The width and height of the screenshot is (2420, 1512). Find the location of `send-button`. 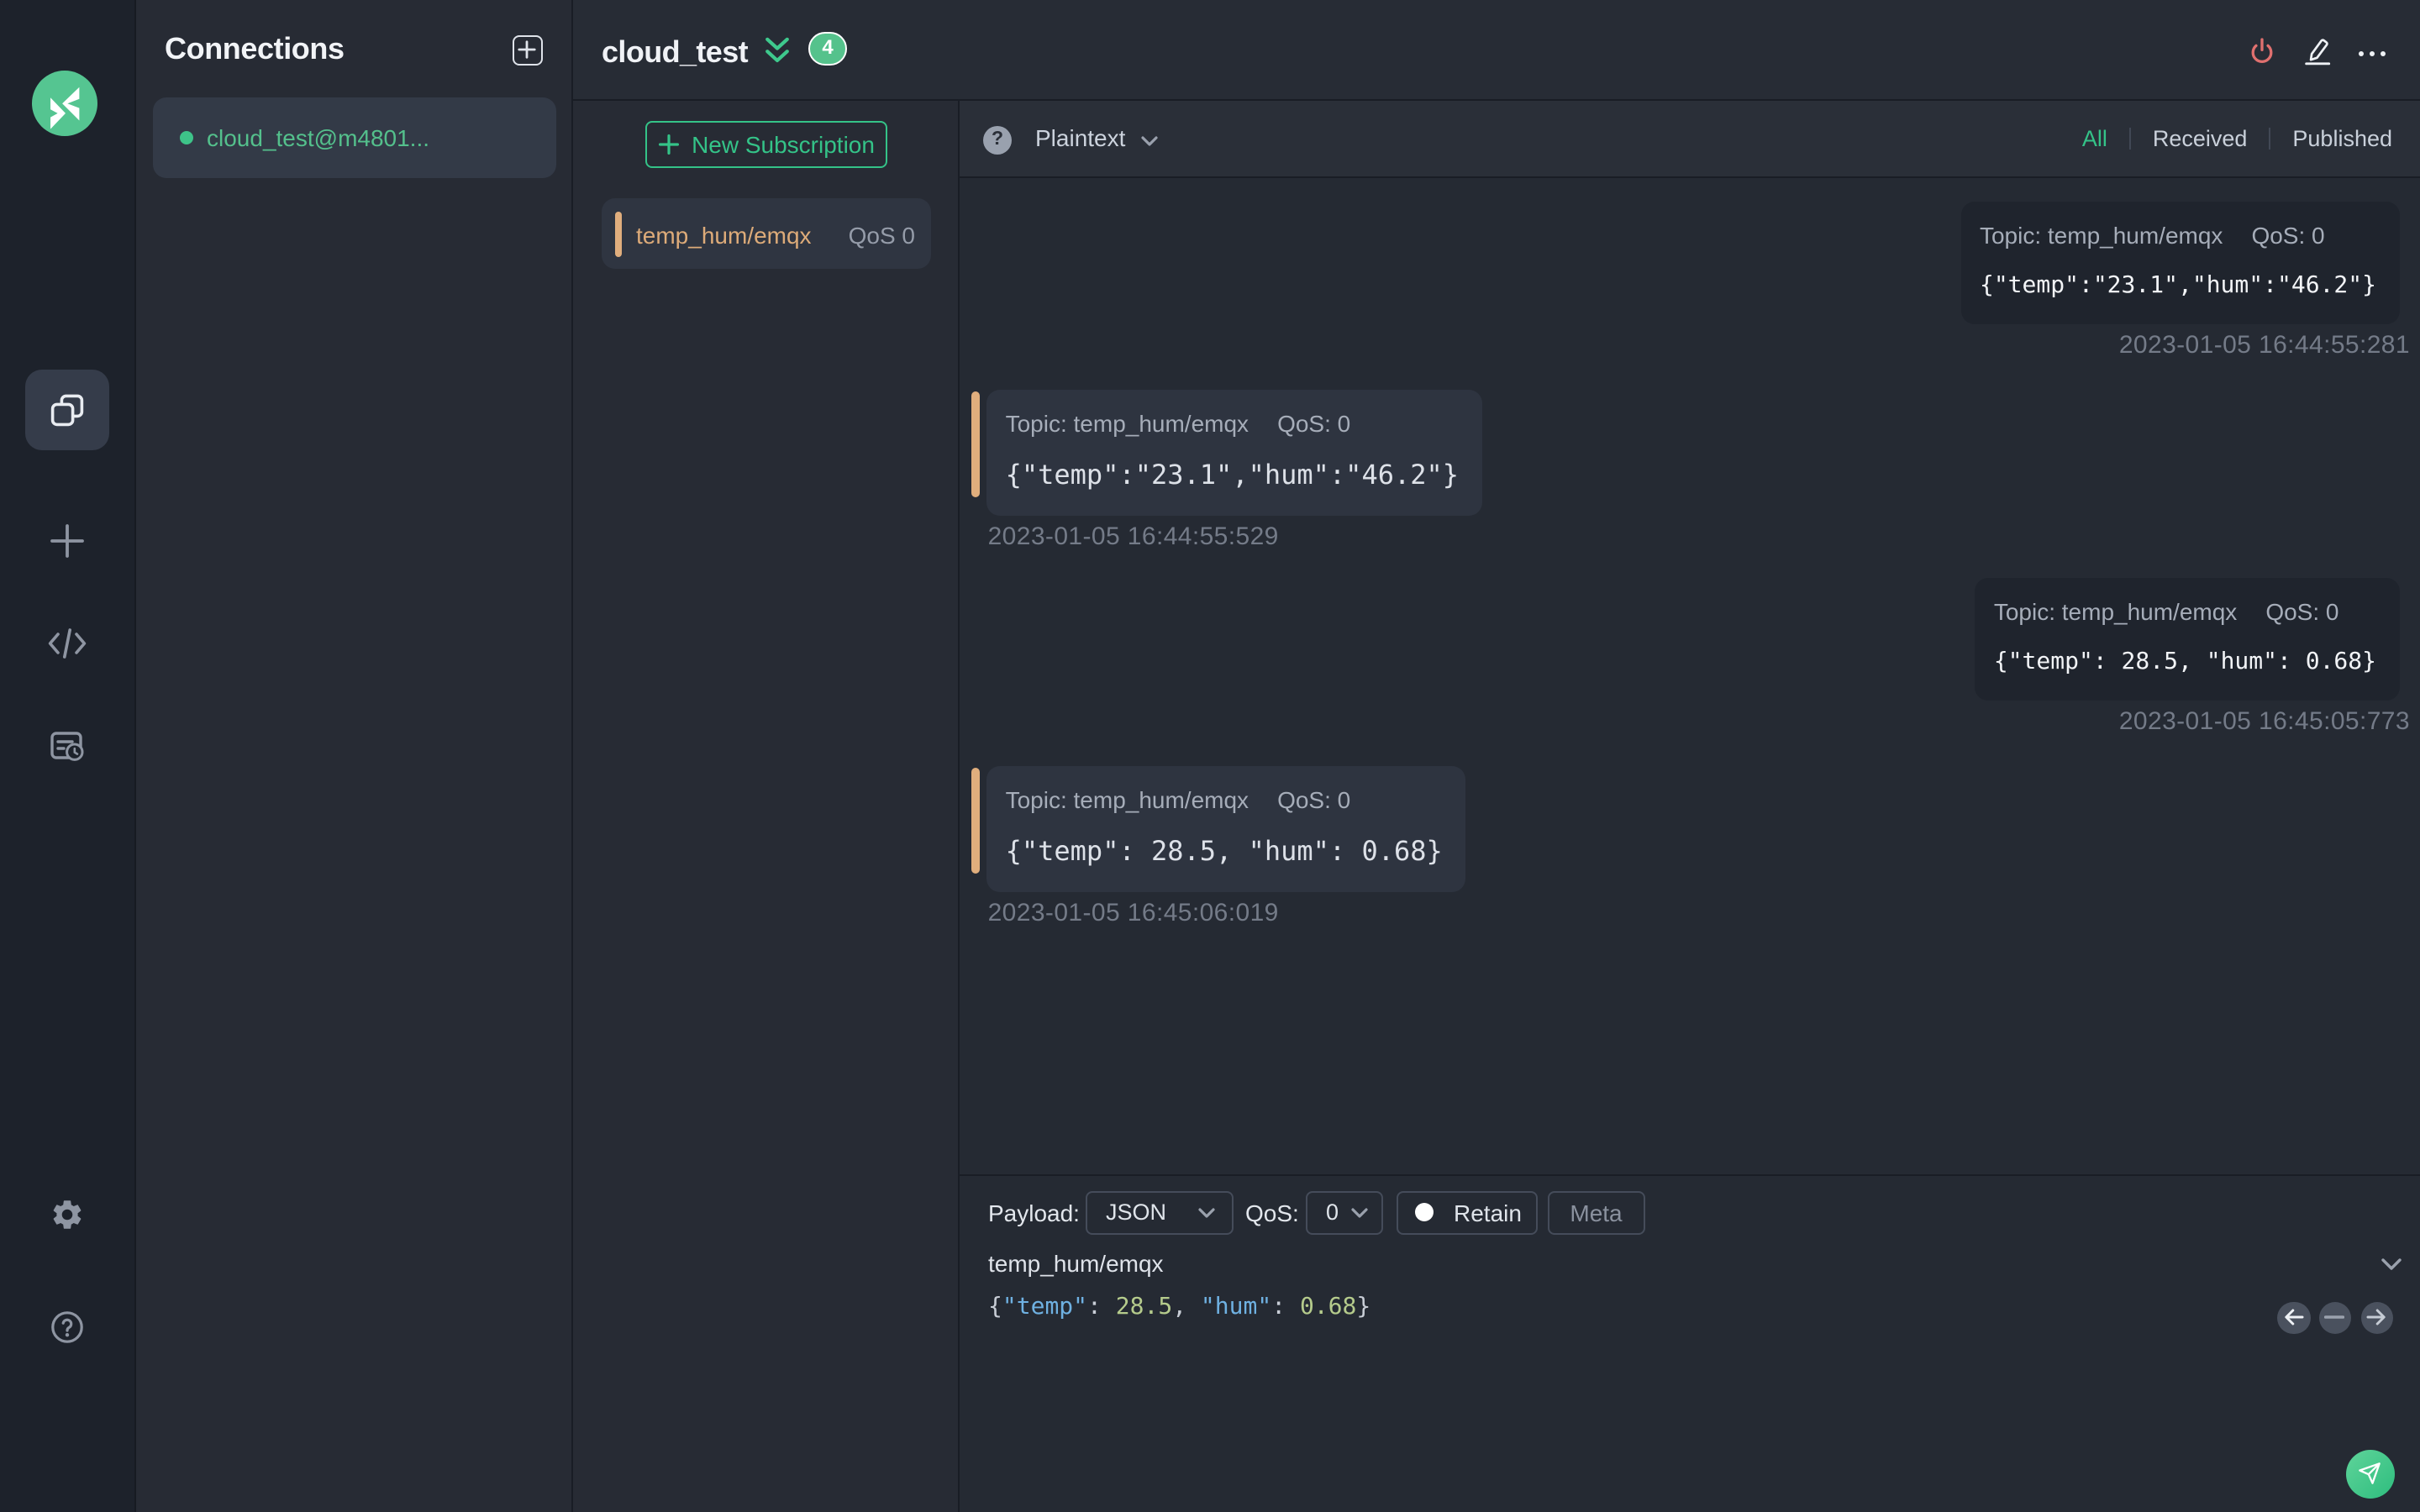

send-button is located at coordinates (2369, 1473).